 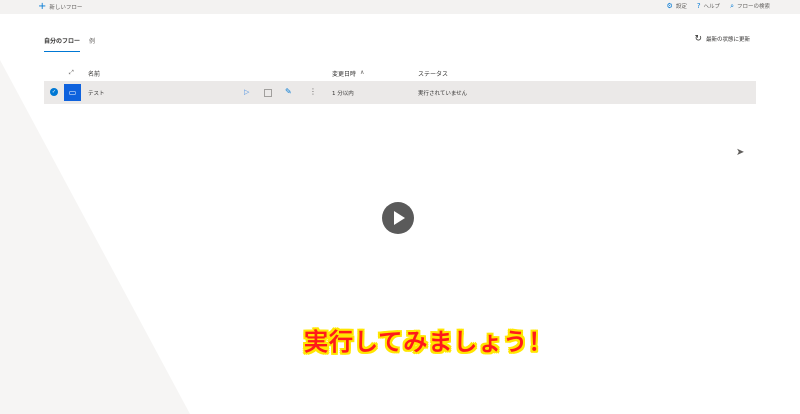 What do you see at coordinates (732, 6) in the screenshot?
I see `search-icon: ⌕` at bounding box center [732, 6].